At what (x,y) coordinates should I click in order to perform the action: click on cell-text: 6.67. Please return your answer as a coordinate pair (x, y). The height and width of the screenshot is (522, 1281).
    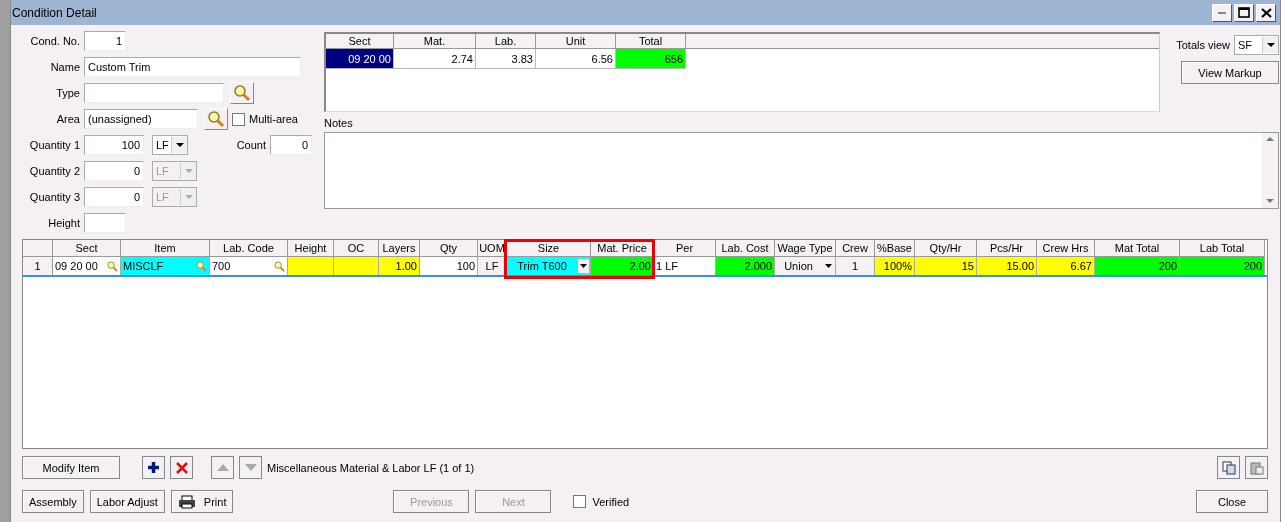
    Looking at the image, I should click on (1081, 266).